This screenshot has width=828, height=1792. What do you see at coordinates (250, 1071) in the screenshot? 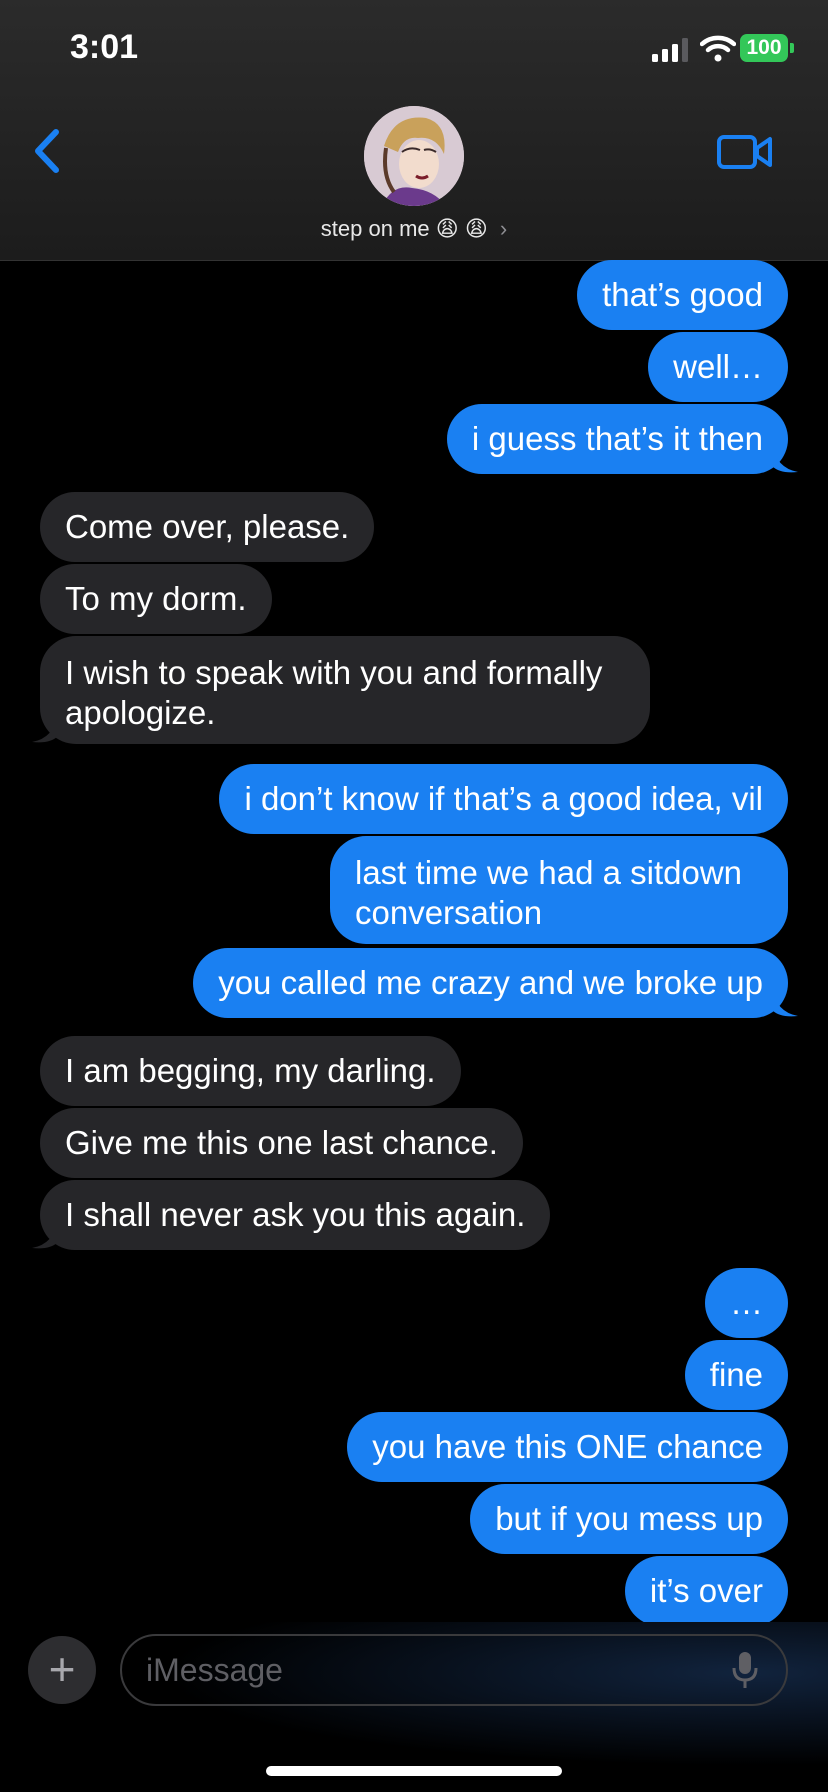
I see `message-bubble-incoming: I am begging, my darling.` at bounding box center [250, 1071].